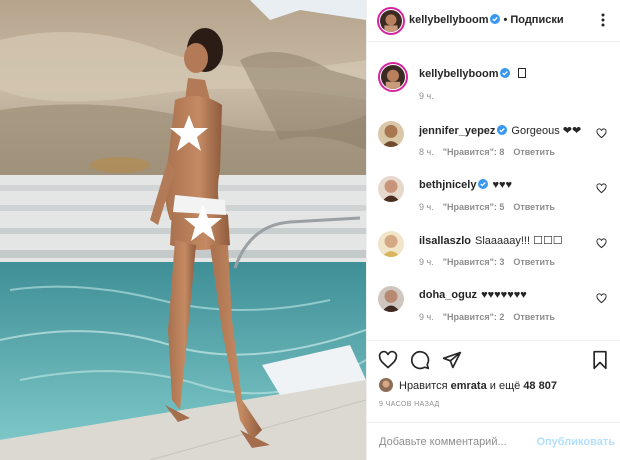 This screenshot has height=460, width=620. I want to click on liker-avatar, so click(386, 385).